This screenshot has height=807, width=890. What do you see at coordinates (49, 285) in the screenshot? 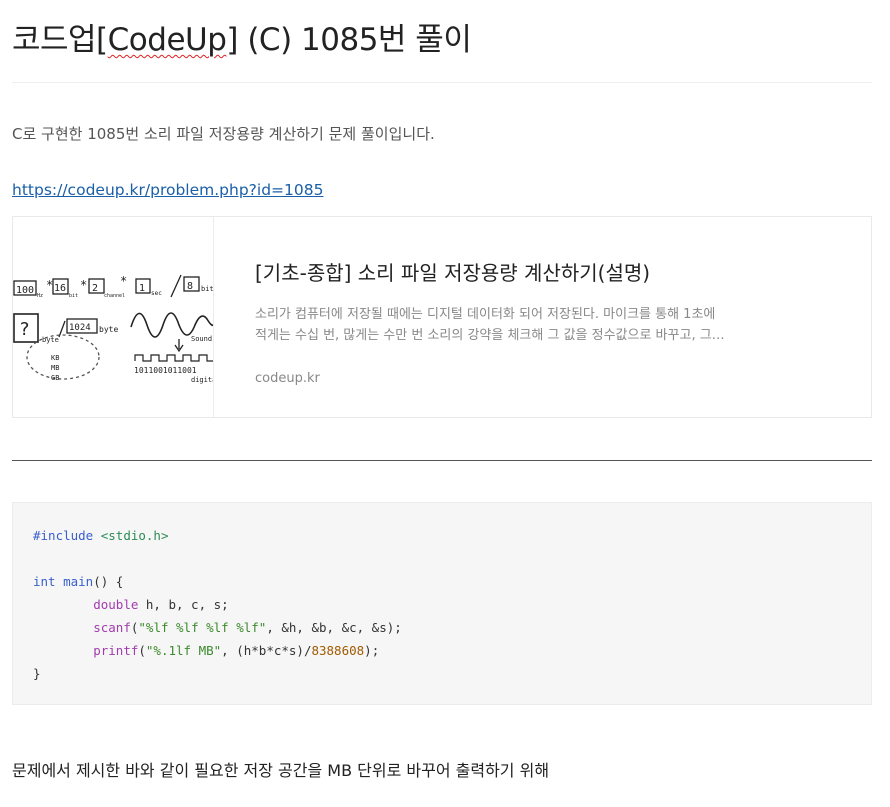
I see `sketch-multiply-1: *` at bounding box center [49, 285].